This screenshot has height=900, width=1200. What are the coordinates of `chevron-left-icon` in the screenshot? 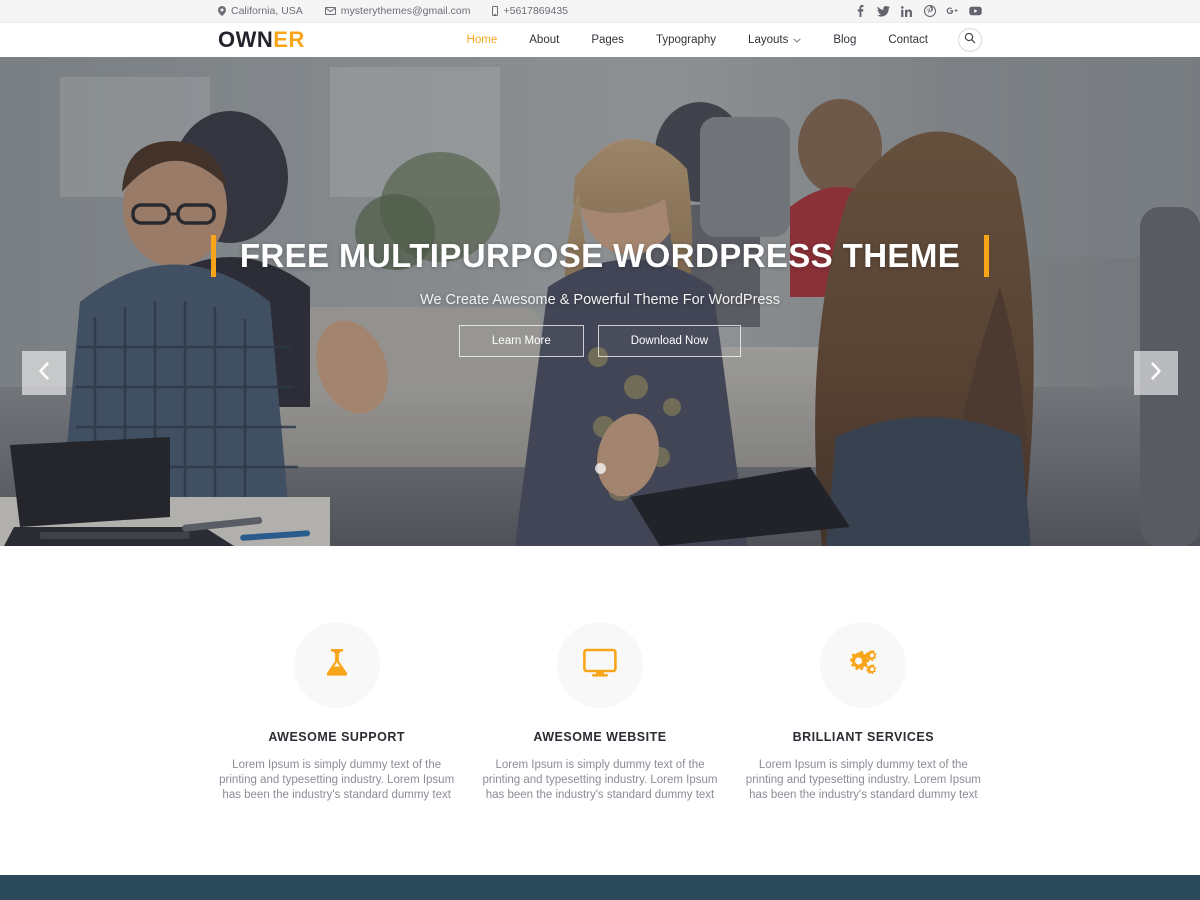 It's located at (44, 373).